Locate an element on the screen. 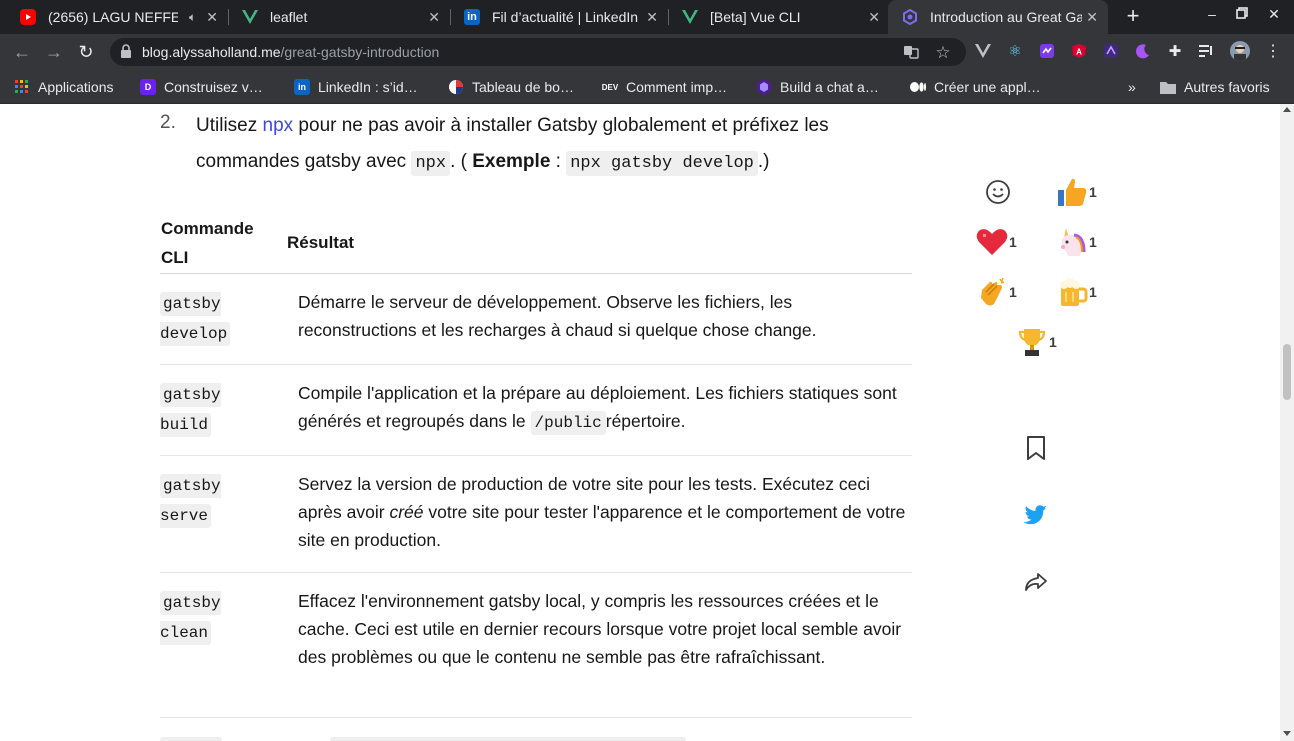 This screenshot has width=1294, height=741. command-code: gatsby serve is located at coordinates (190, 501).